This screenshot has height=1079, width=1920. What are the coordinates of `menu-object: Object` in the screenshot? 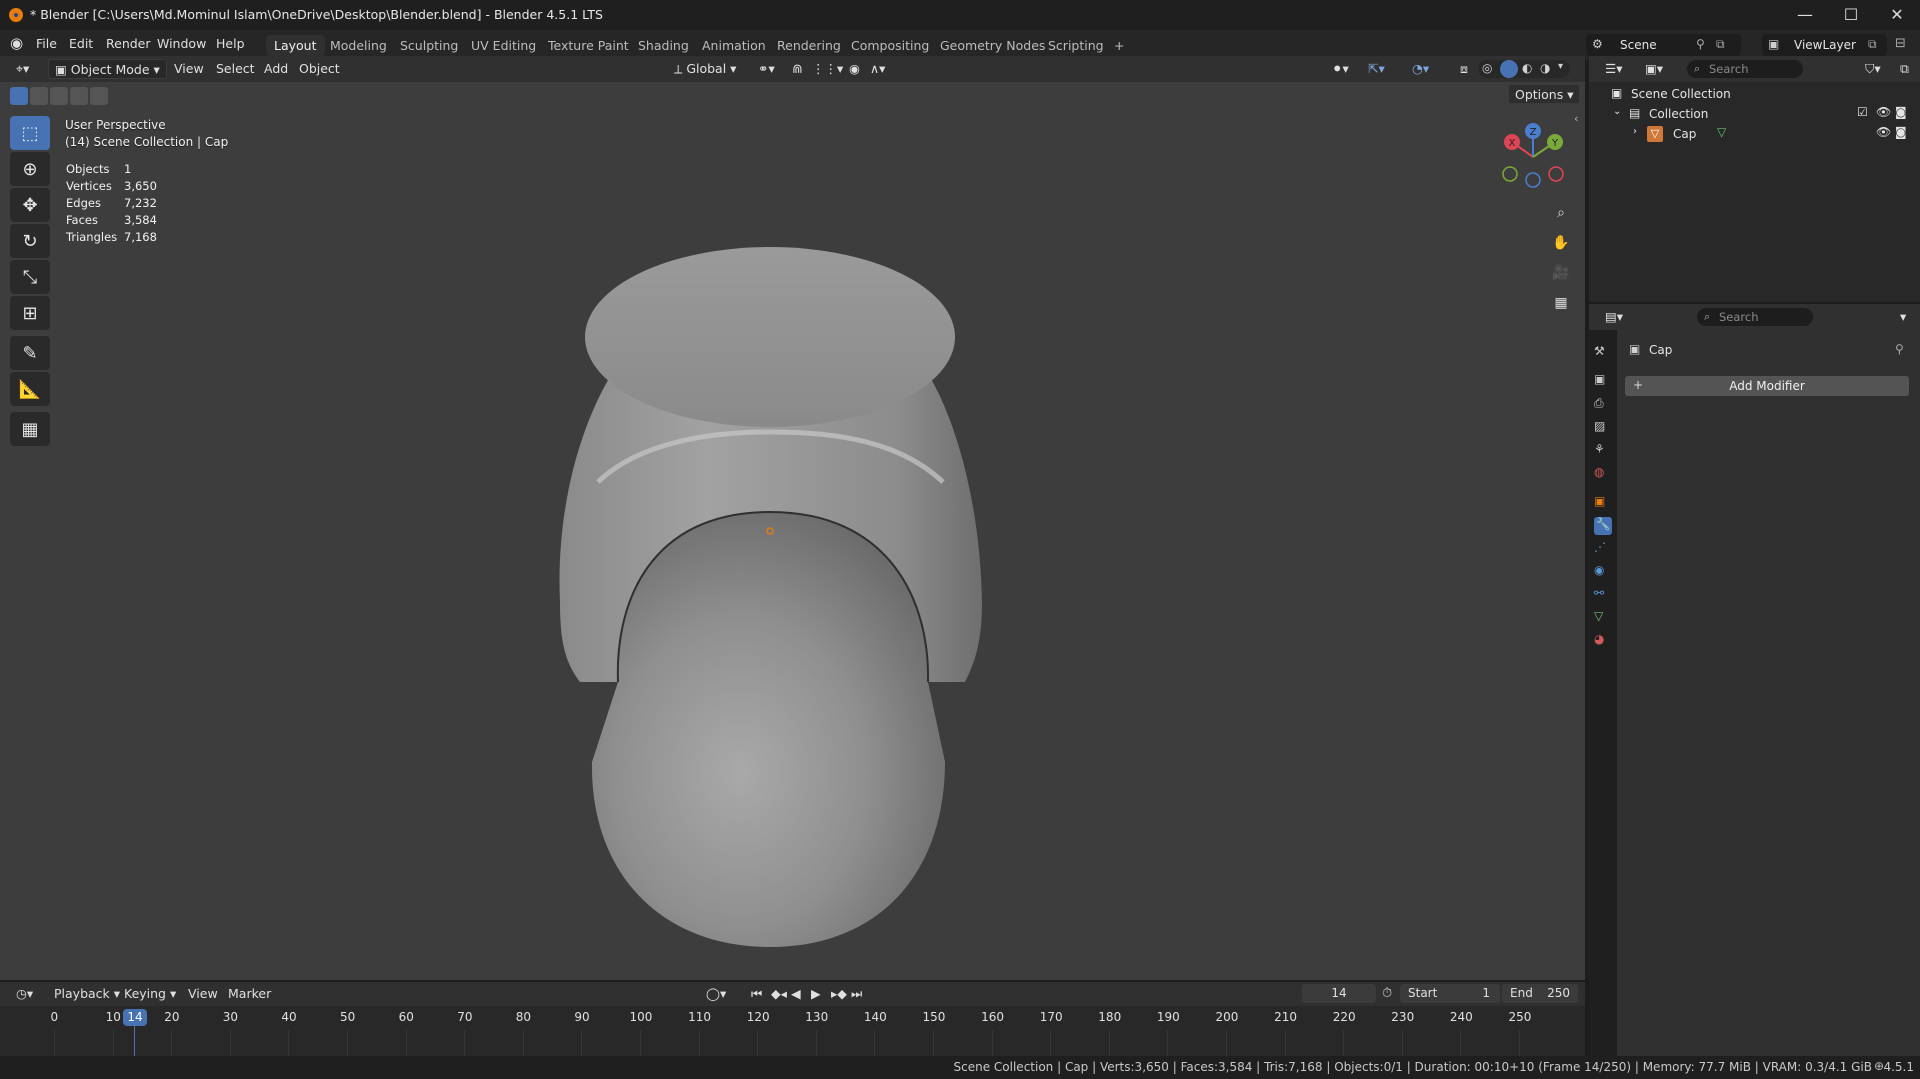 It's located at (319, 69).